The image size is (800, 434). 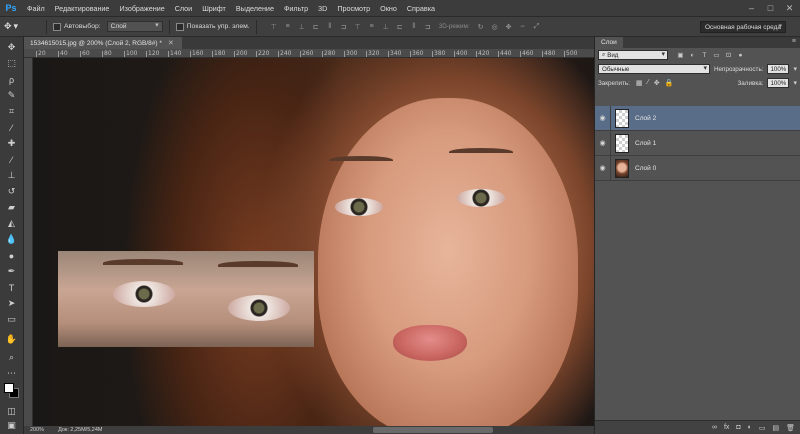 I want to click on delete-layer-icon: 🗑, so click(x=790, y=428).